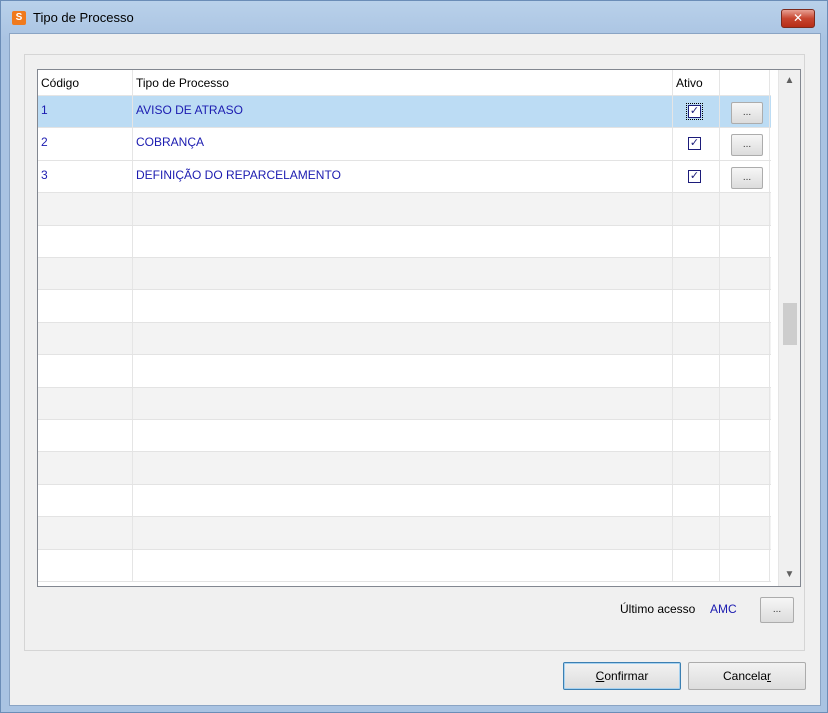 The height and width of the screenshot is (713, 828). Describe the element at coordinates (85, 112) in the screenshot. I see `cell-codigo: 1` at that location.